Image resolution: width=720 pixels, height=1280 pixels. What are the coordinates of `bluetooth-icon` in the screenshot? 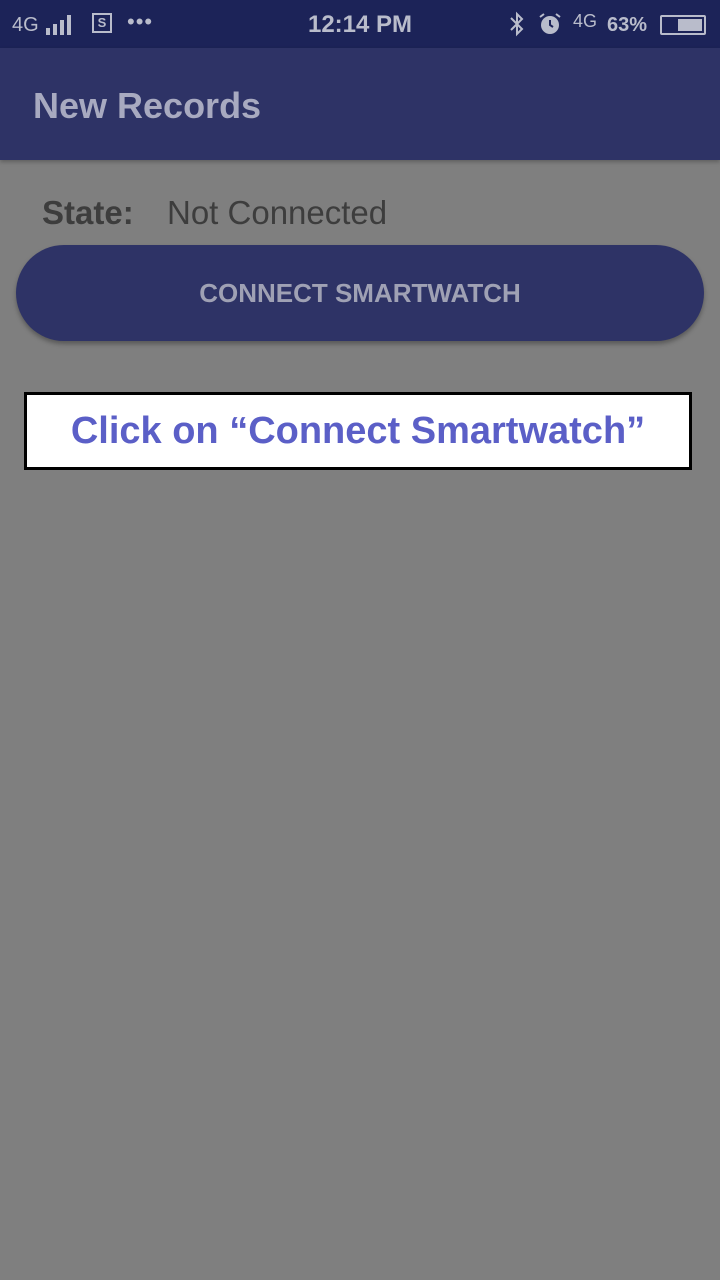 It's located at (517, 24).